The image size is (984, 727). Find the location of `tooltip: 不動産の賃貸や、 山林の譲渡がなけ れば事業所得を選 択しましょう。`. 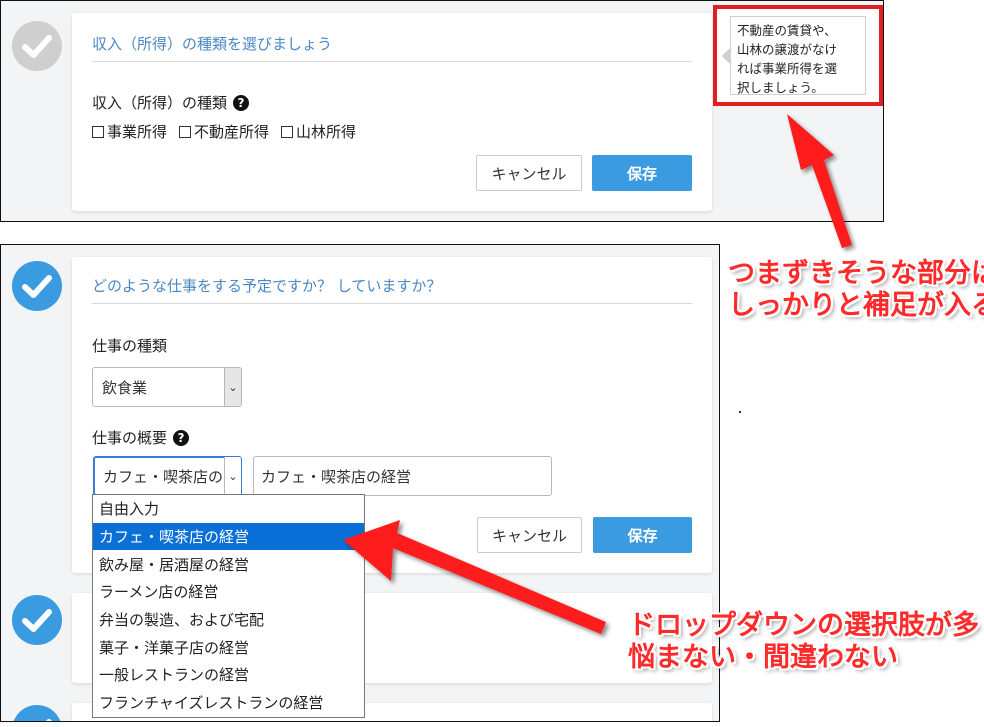

tooltip: 不動産の賃貸や、 山林の譲渡がなけ れば事業所得を選 択しましょう。 is located at coordinates (798, 55).